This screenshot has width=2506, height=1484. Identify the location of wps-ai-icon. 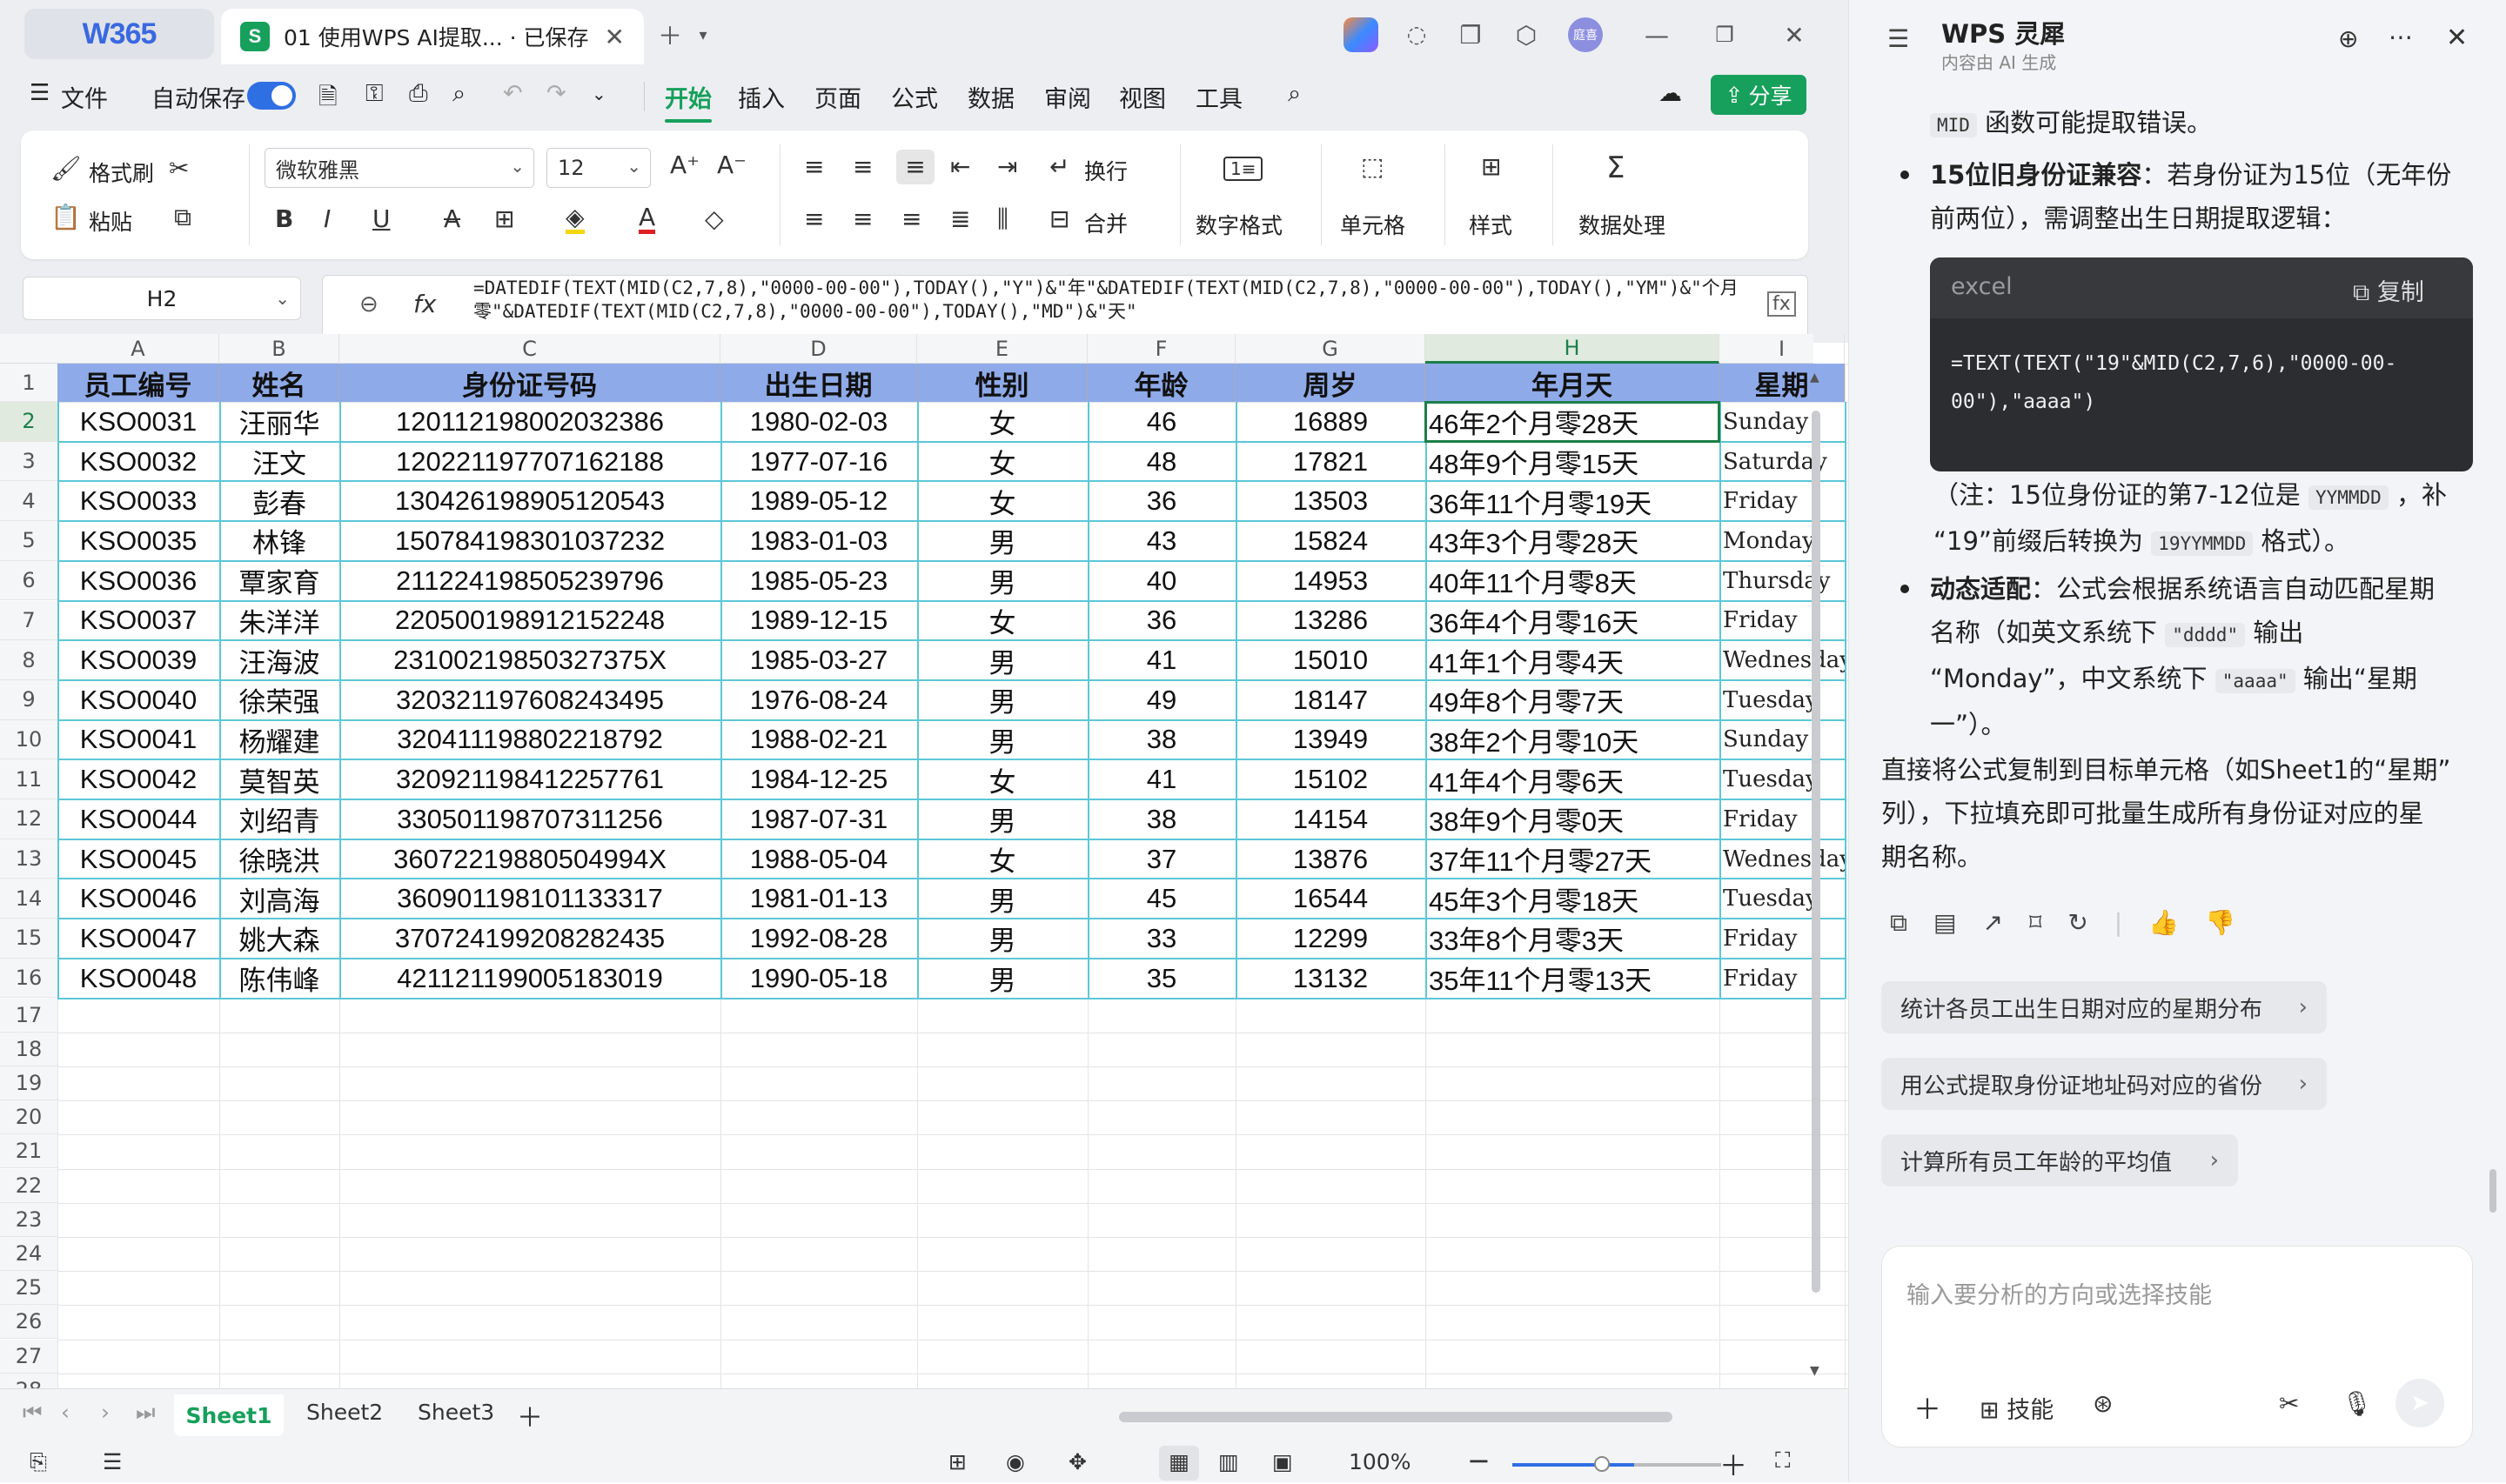
(1361, 35).